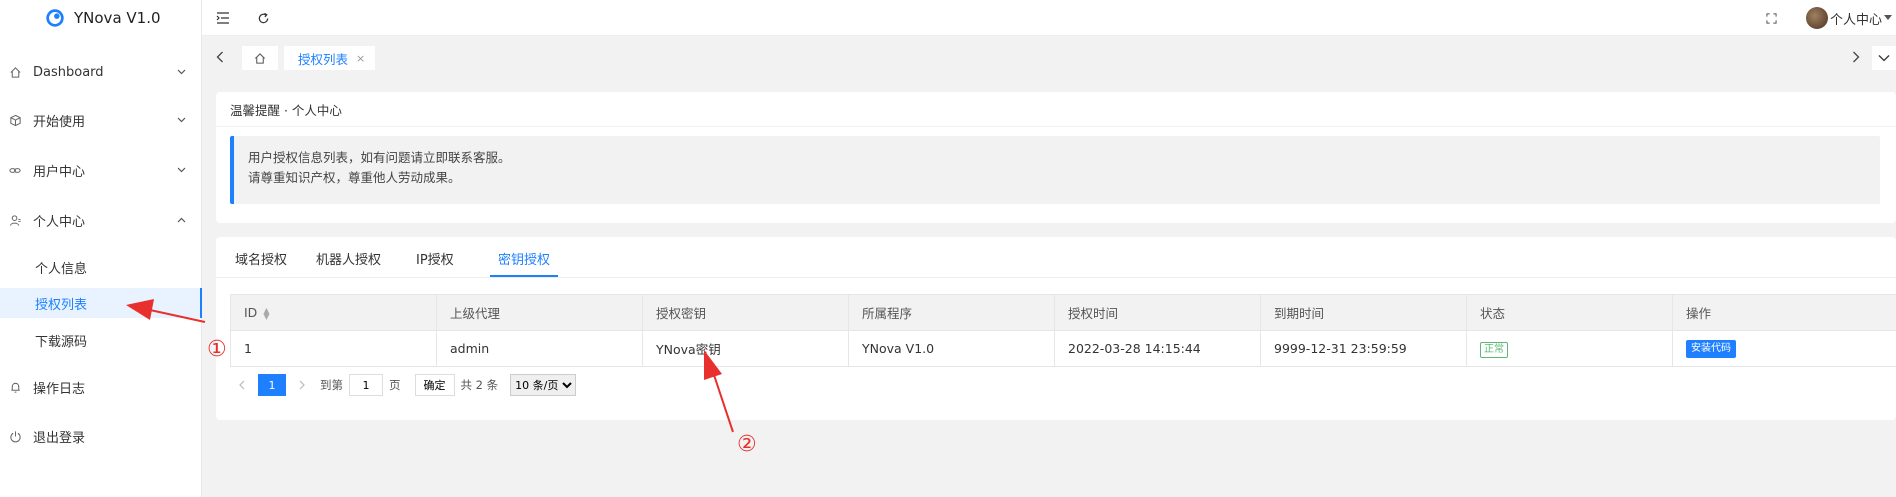 The height and width of the screenshot is (497, 1896). Describe the element at coordinates (251, 312) in the screenshot. I see `column-header-label: ID` at that location.